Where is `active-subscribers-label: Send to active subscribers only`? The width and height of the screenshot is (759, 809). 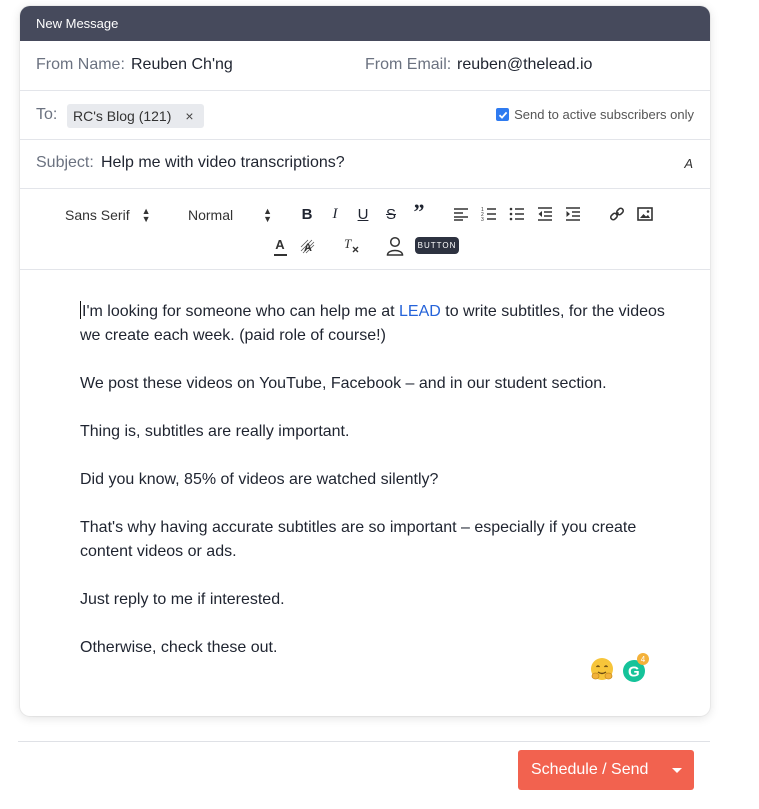 active-subscribers-label: Send to active subscribers only is located at coordinates (604, 114).